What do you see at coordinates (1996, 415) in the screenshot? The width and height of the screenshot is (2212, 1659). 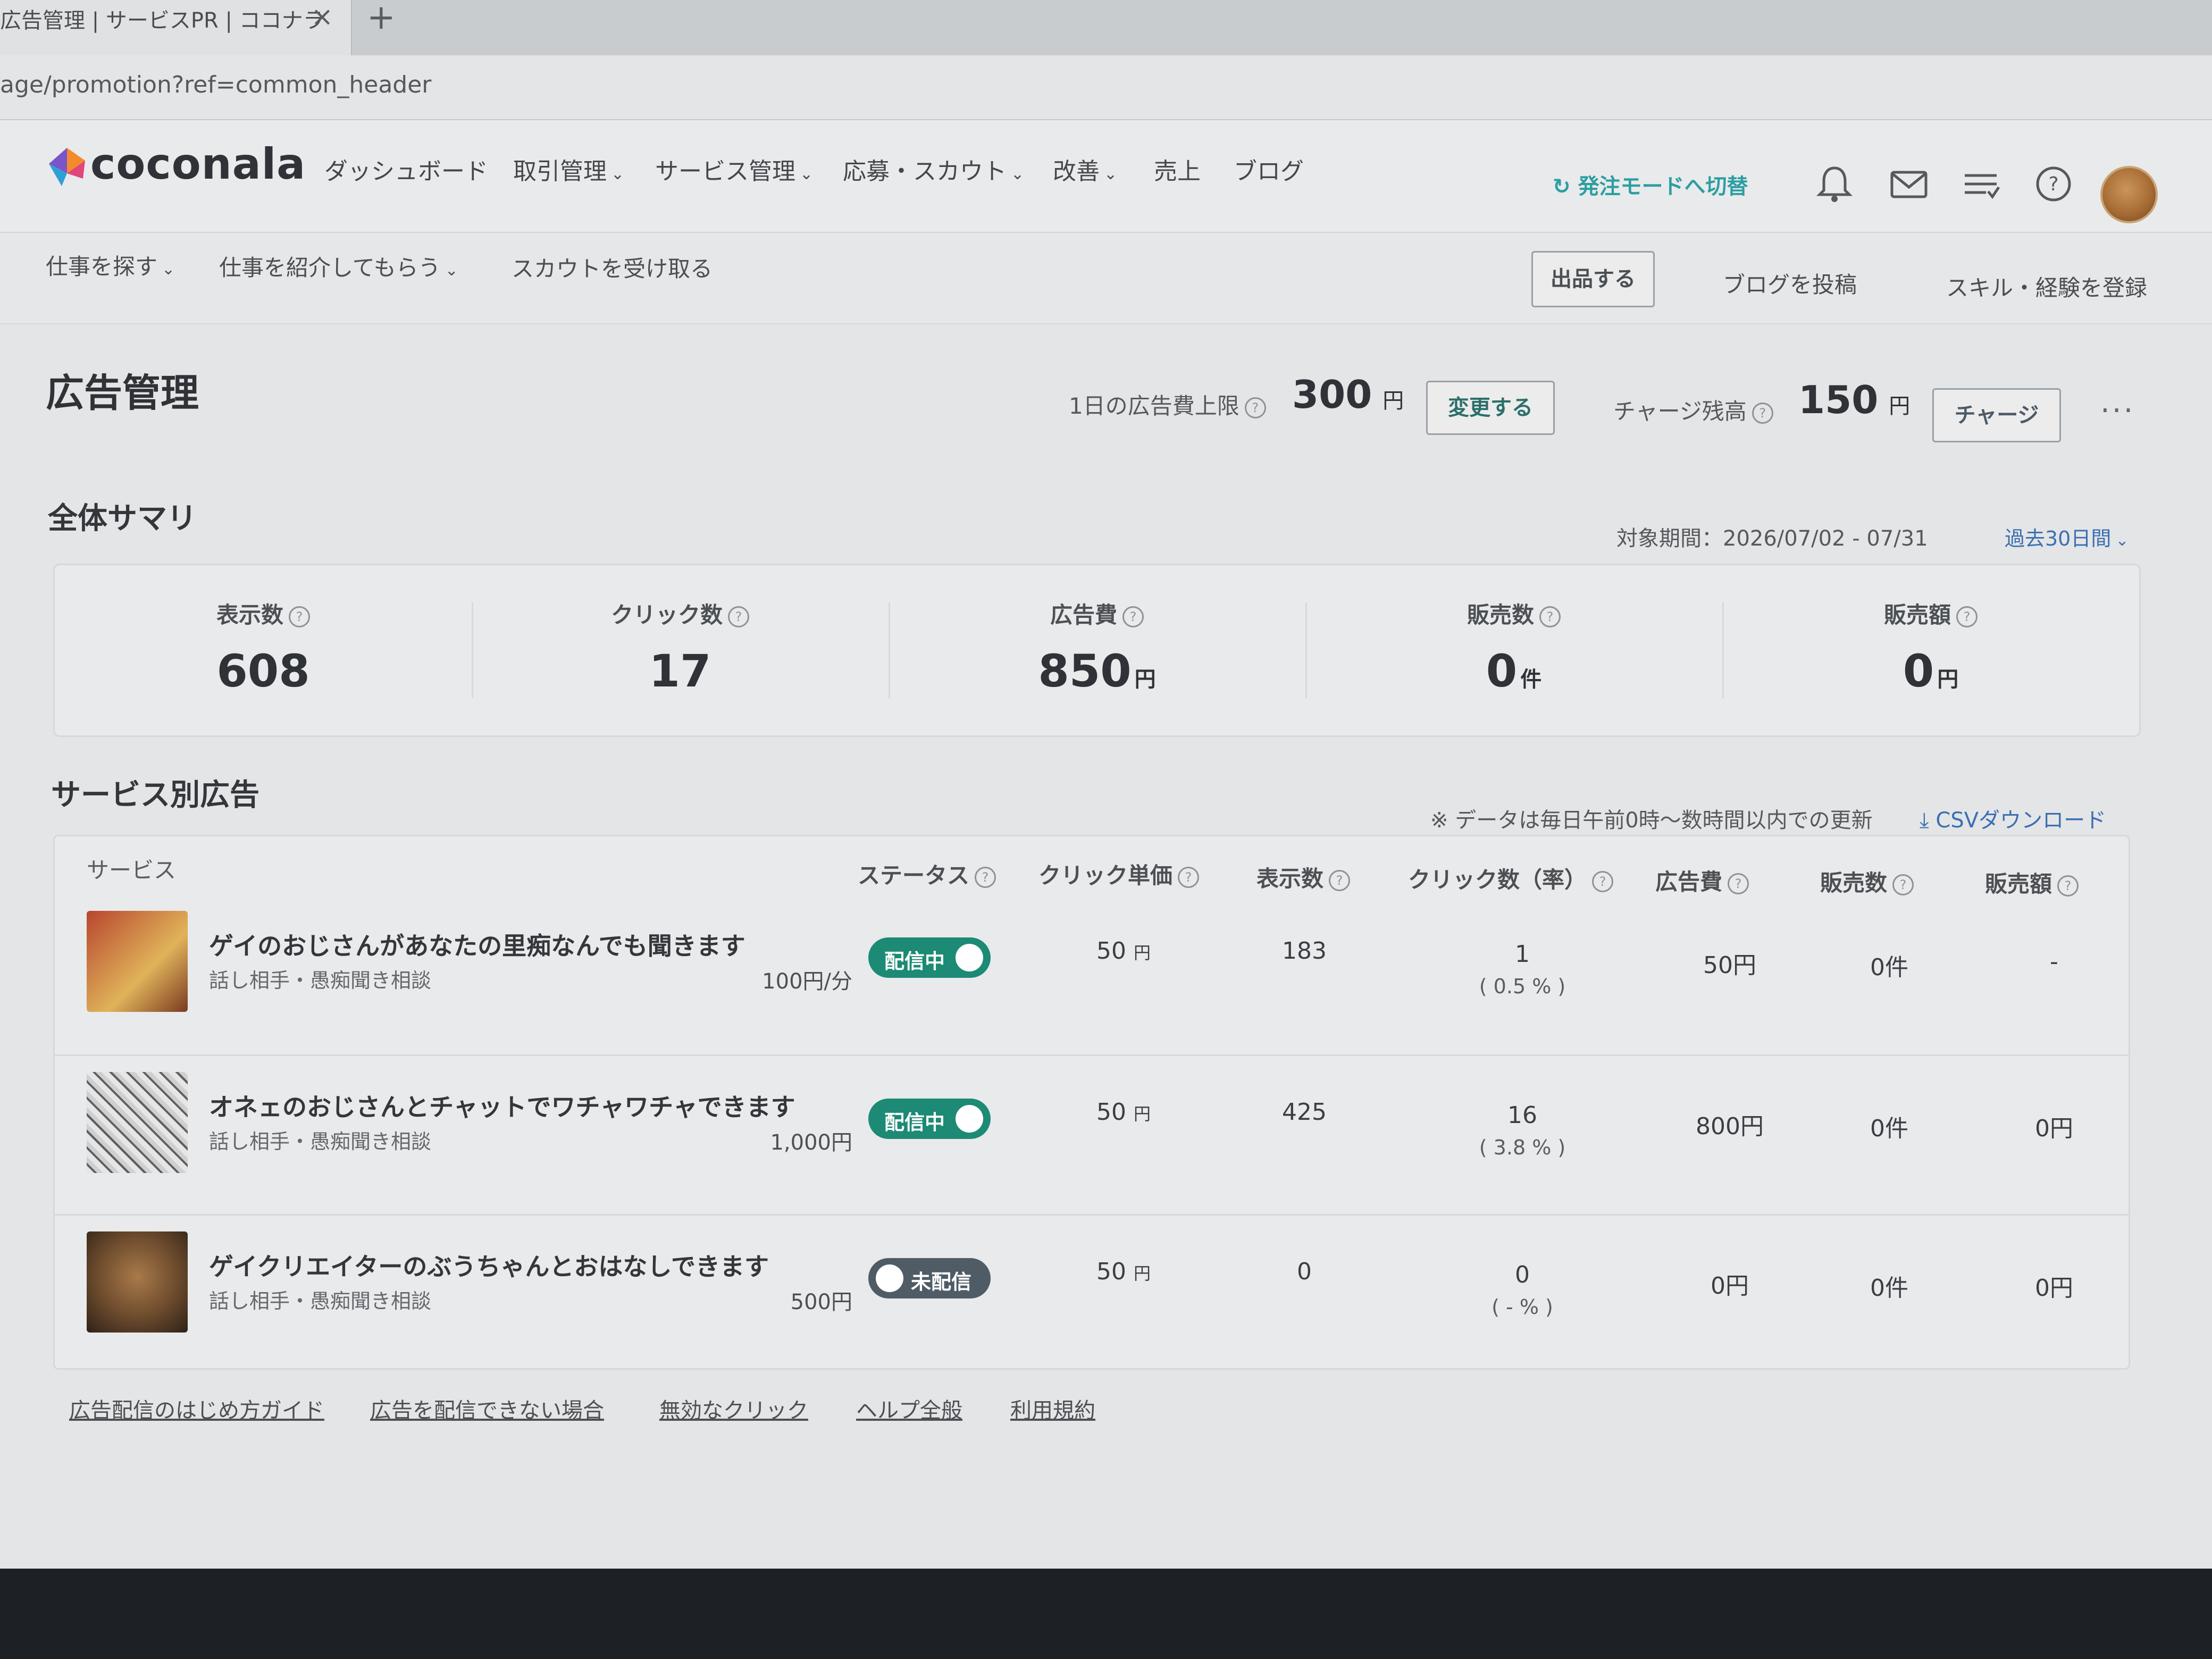 I see `charge-button: チャージ` at bounding box center [1996, 415].